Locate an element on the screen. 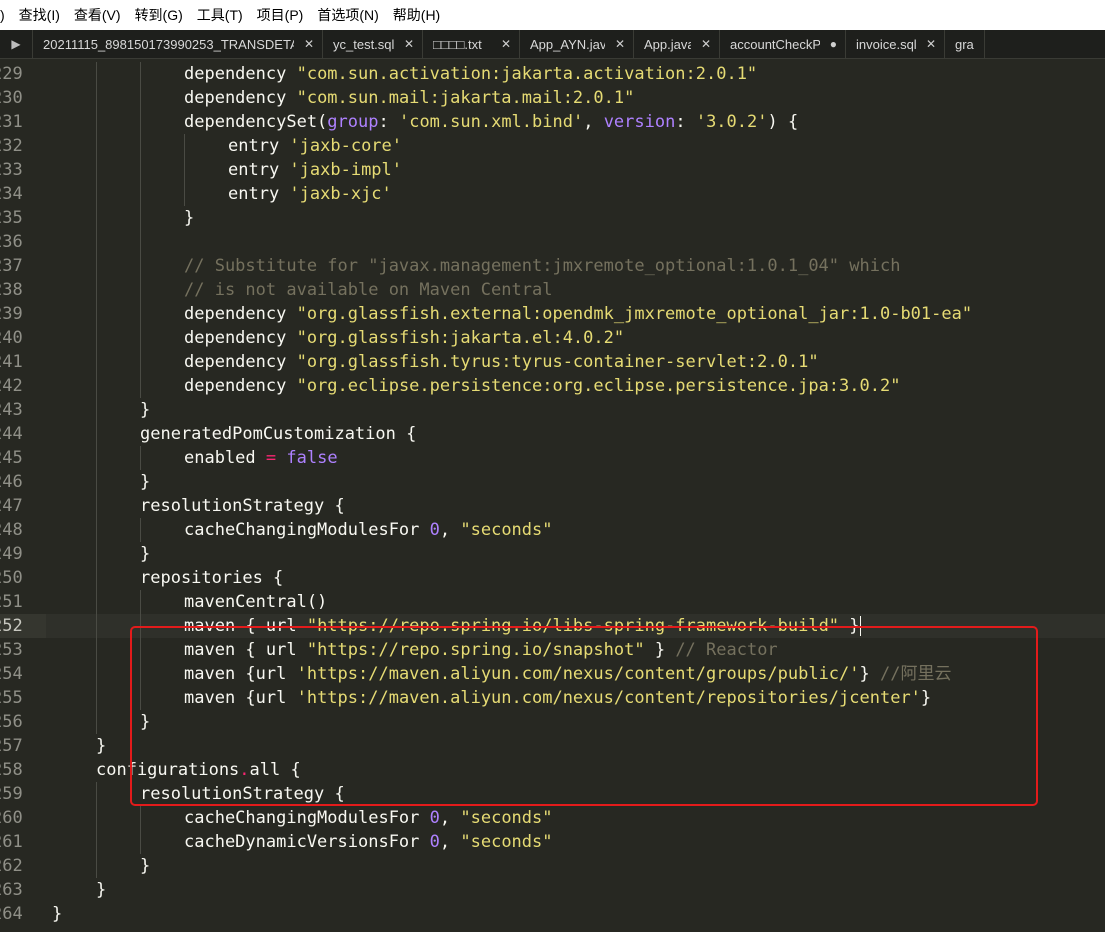 The width and height of the screenshot is (1105, 932). line-number: 254 is located at coordinates (11, 674).